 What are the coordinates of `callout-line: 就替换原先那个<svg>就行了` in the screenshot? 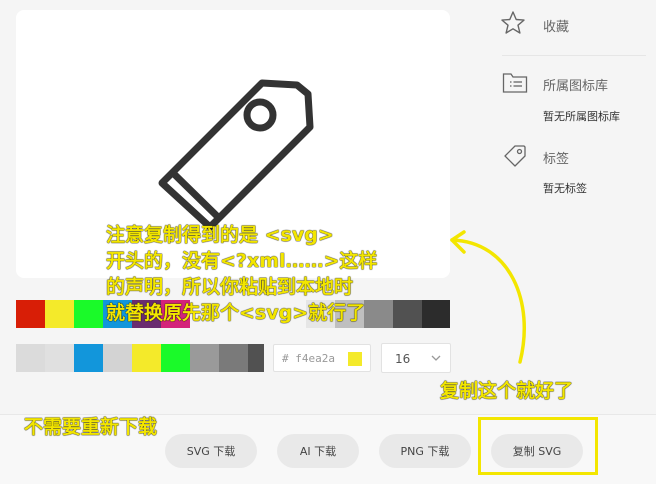 It's located at (236, 313).